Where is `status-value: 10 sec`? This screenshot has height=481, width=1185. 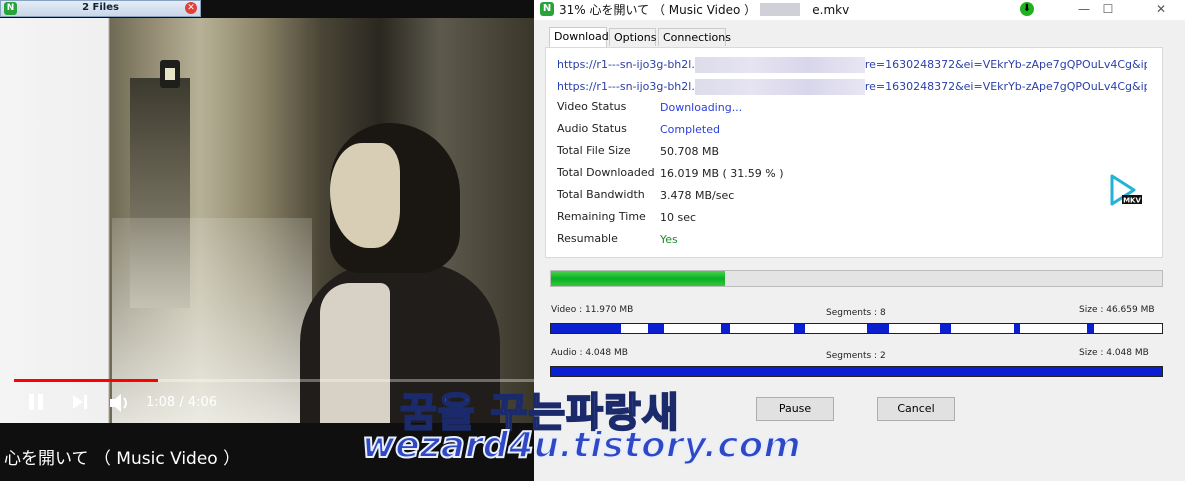 status-value: 10 sec is located at coordinates (678, 217).